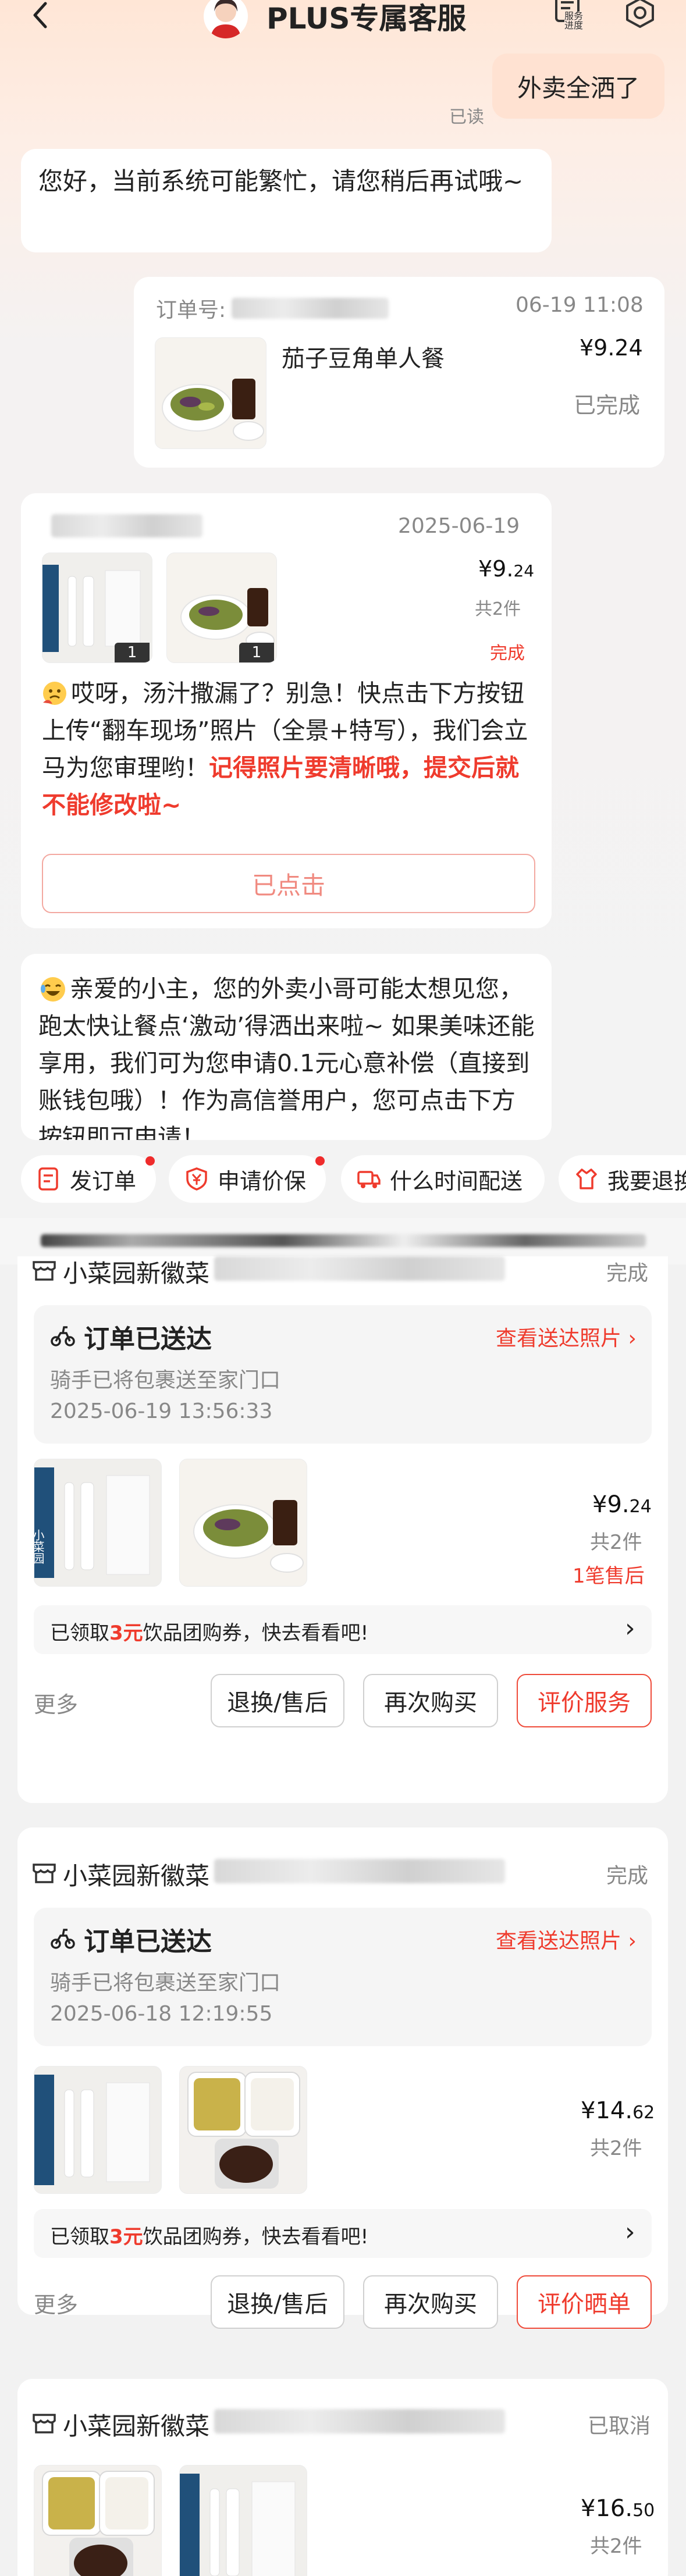 Image resolution: width=686 pixels, height=2576 pixels. Describe the element at coordinates (41, 17) in the screenshot. I see `back-icon` at that location.